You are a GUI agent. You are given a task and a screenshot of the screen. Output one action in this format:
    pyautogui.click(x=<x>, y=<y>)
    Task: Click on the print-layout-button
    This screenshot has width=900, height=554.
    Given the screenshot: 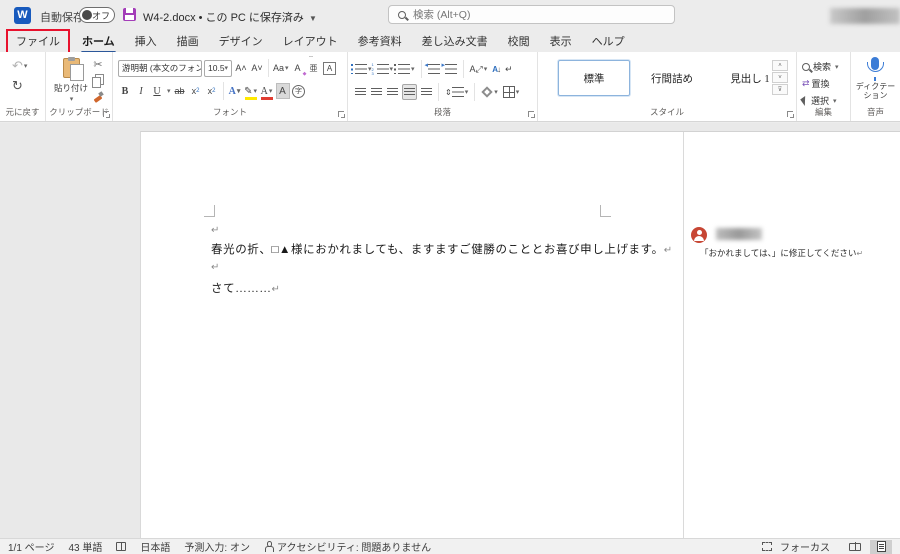 What is the action you would take?
    pyautogui.click(x=881, y=546)
    